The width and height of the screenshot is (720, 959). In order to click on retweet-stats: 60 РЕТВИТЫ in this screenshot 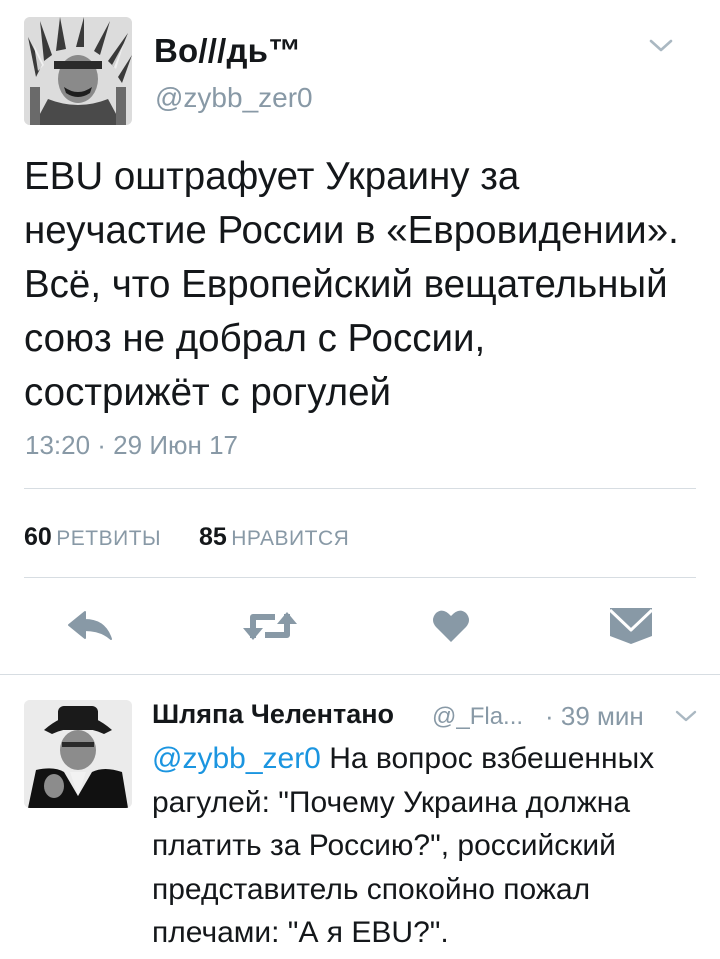, I will do `click(92, 537)`.